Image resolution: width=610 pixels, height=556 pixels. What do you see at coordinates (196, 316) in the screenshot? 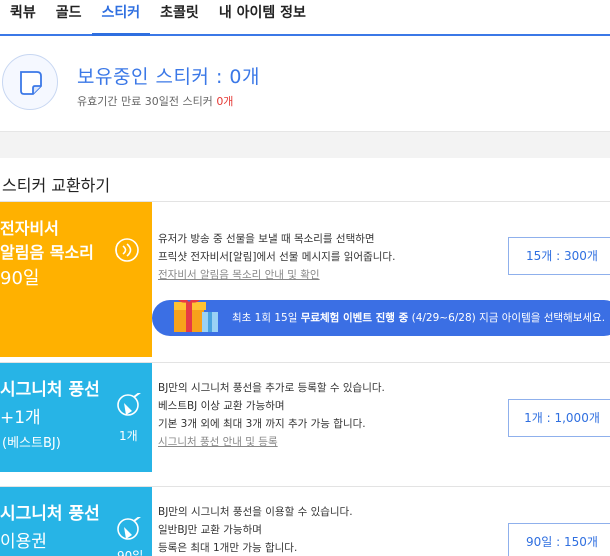
I see `gift-icon` at bounding box center [196, 316].